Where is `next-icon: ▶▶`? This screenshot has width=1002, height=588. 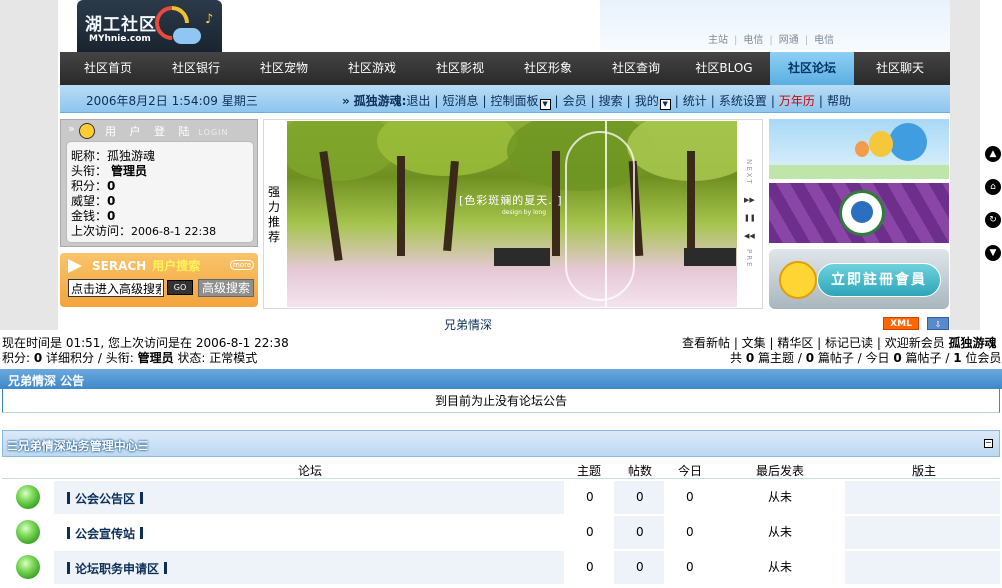
next-icon: ▶▶ is located at coordinates (749, 200).